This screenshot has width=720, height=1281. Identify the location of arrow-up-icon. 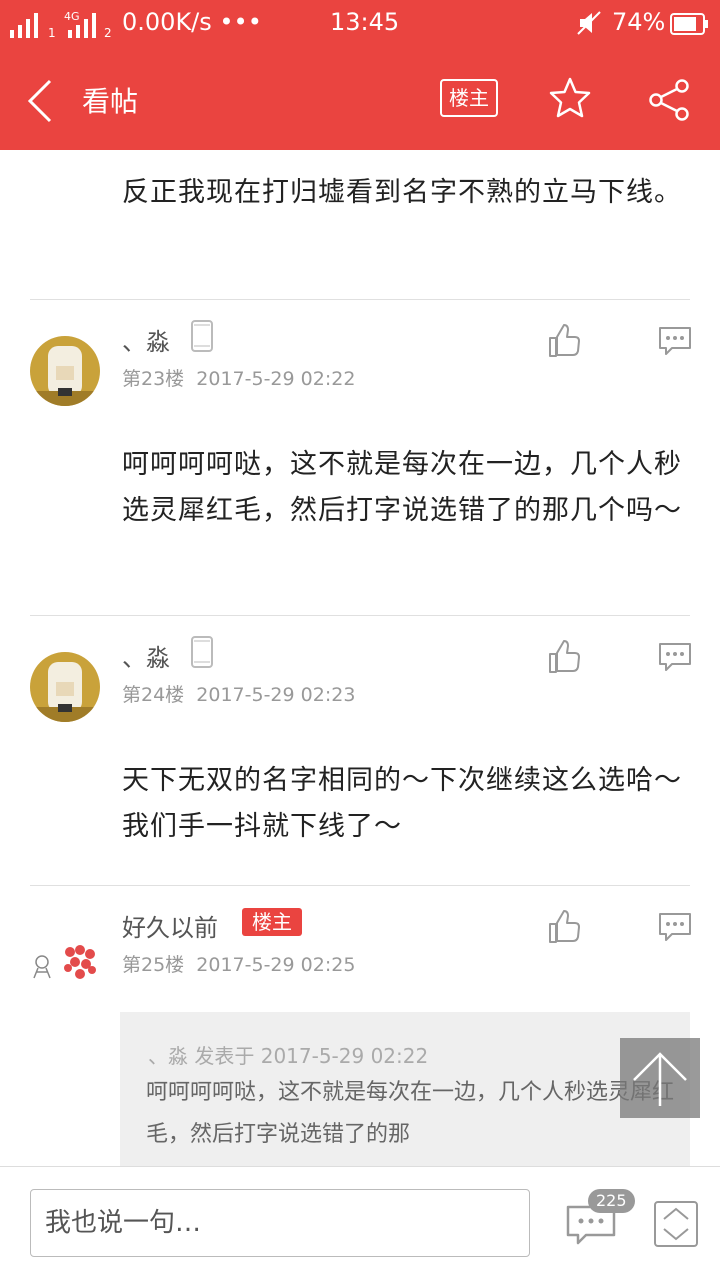
(660, 1079).